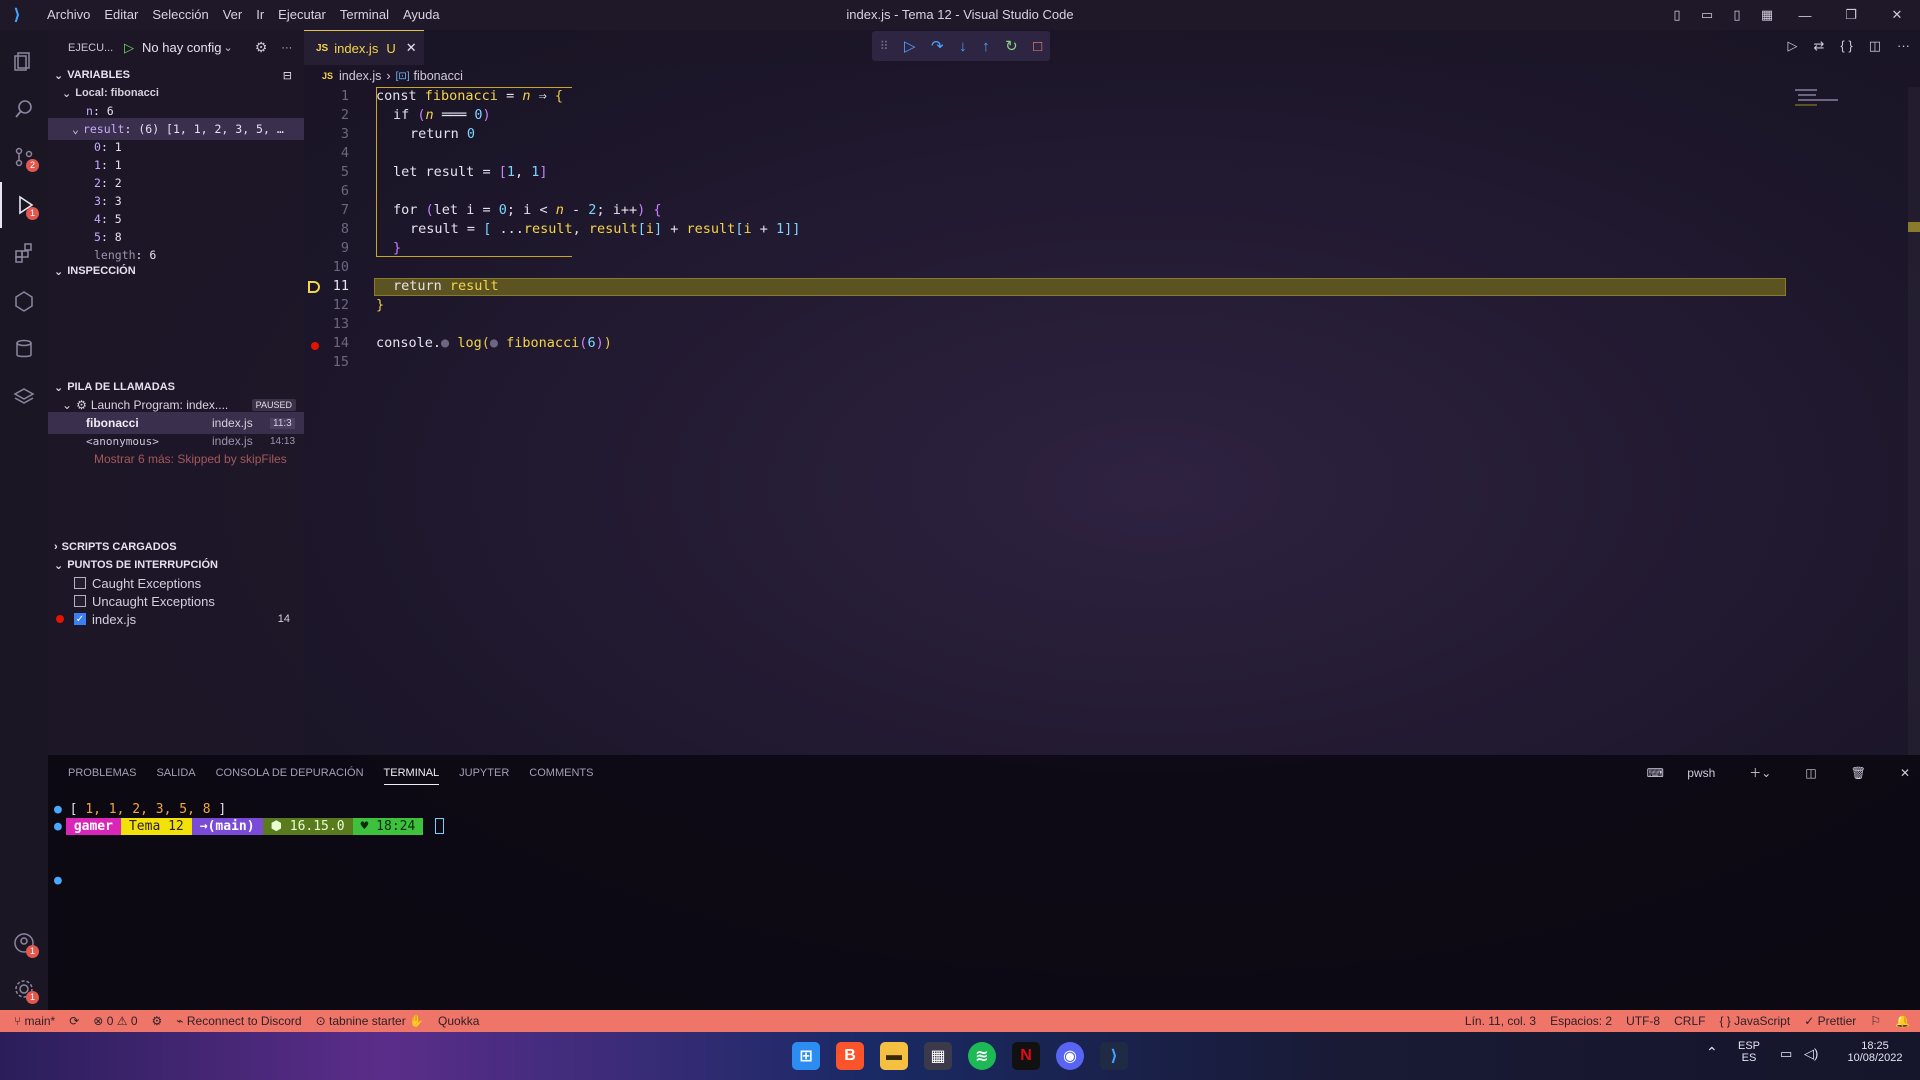 The height and width of the screenshot is (1080, 1920). Describe the element at coordinates (1897, 15) in the screenshot. I see `close-window-icon: ✕` at that location.